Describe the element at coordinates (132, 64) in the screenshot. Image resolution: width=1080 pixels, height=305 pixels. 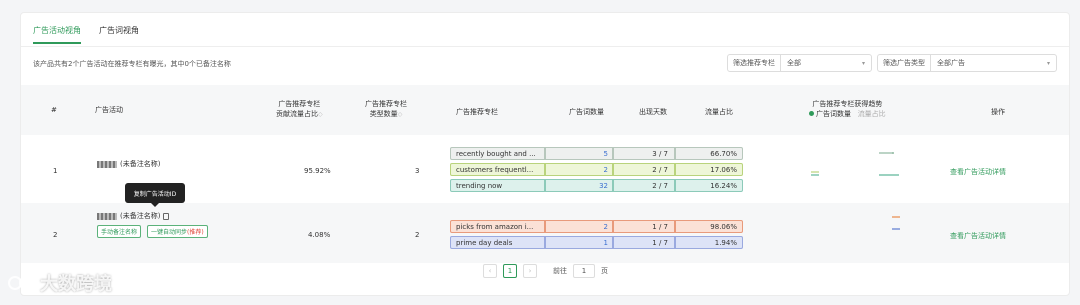
I see `summary-text: 该产品共有2个广告活动在推荐专栏有曝光，其中0个已备注名称` at that location.